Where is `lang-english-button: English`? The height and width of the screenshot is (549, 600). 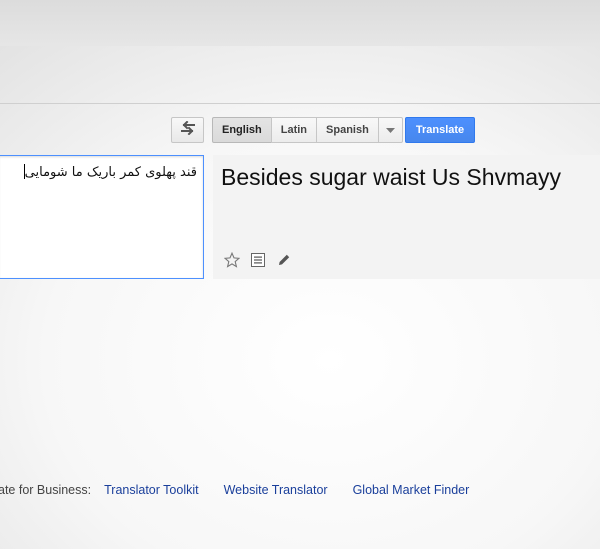 lang-english-button: English is located at coordinates (242, 130).